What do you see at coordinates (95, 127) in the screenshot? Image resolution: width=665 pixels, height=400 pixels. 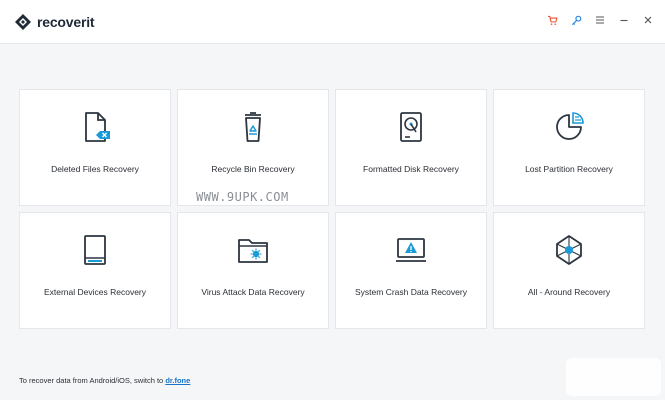 I see `deleted-file-icon` at bounding box center [95, 127].